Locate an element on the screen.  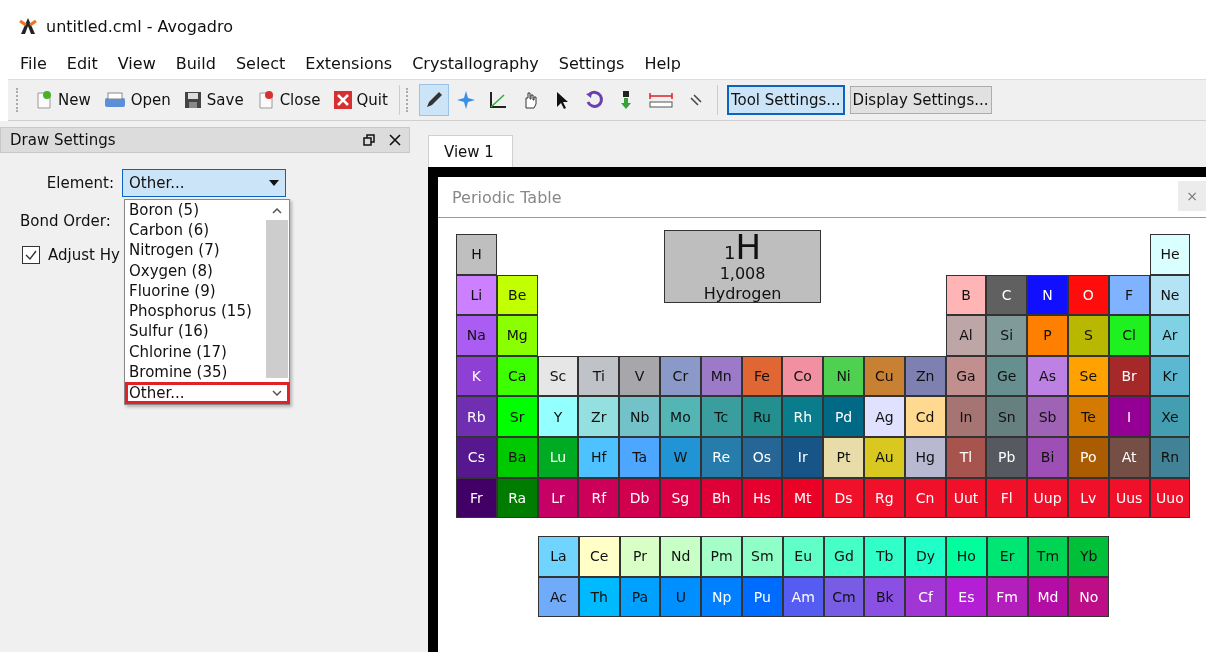
dropdown-item: Oxygen (8) is located at coordinates (195, 270).